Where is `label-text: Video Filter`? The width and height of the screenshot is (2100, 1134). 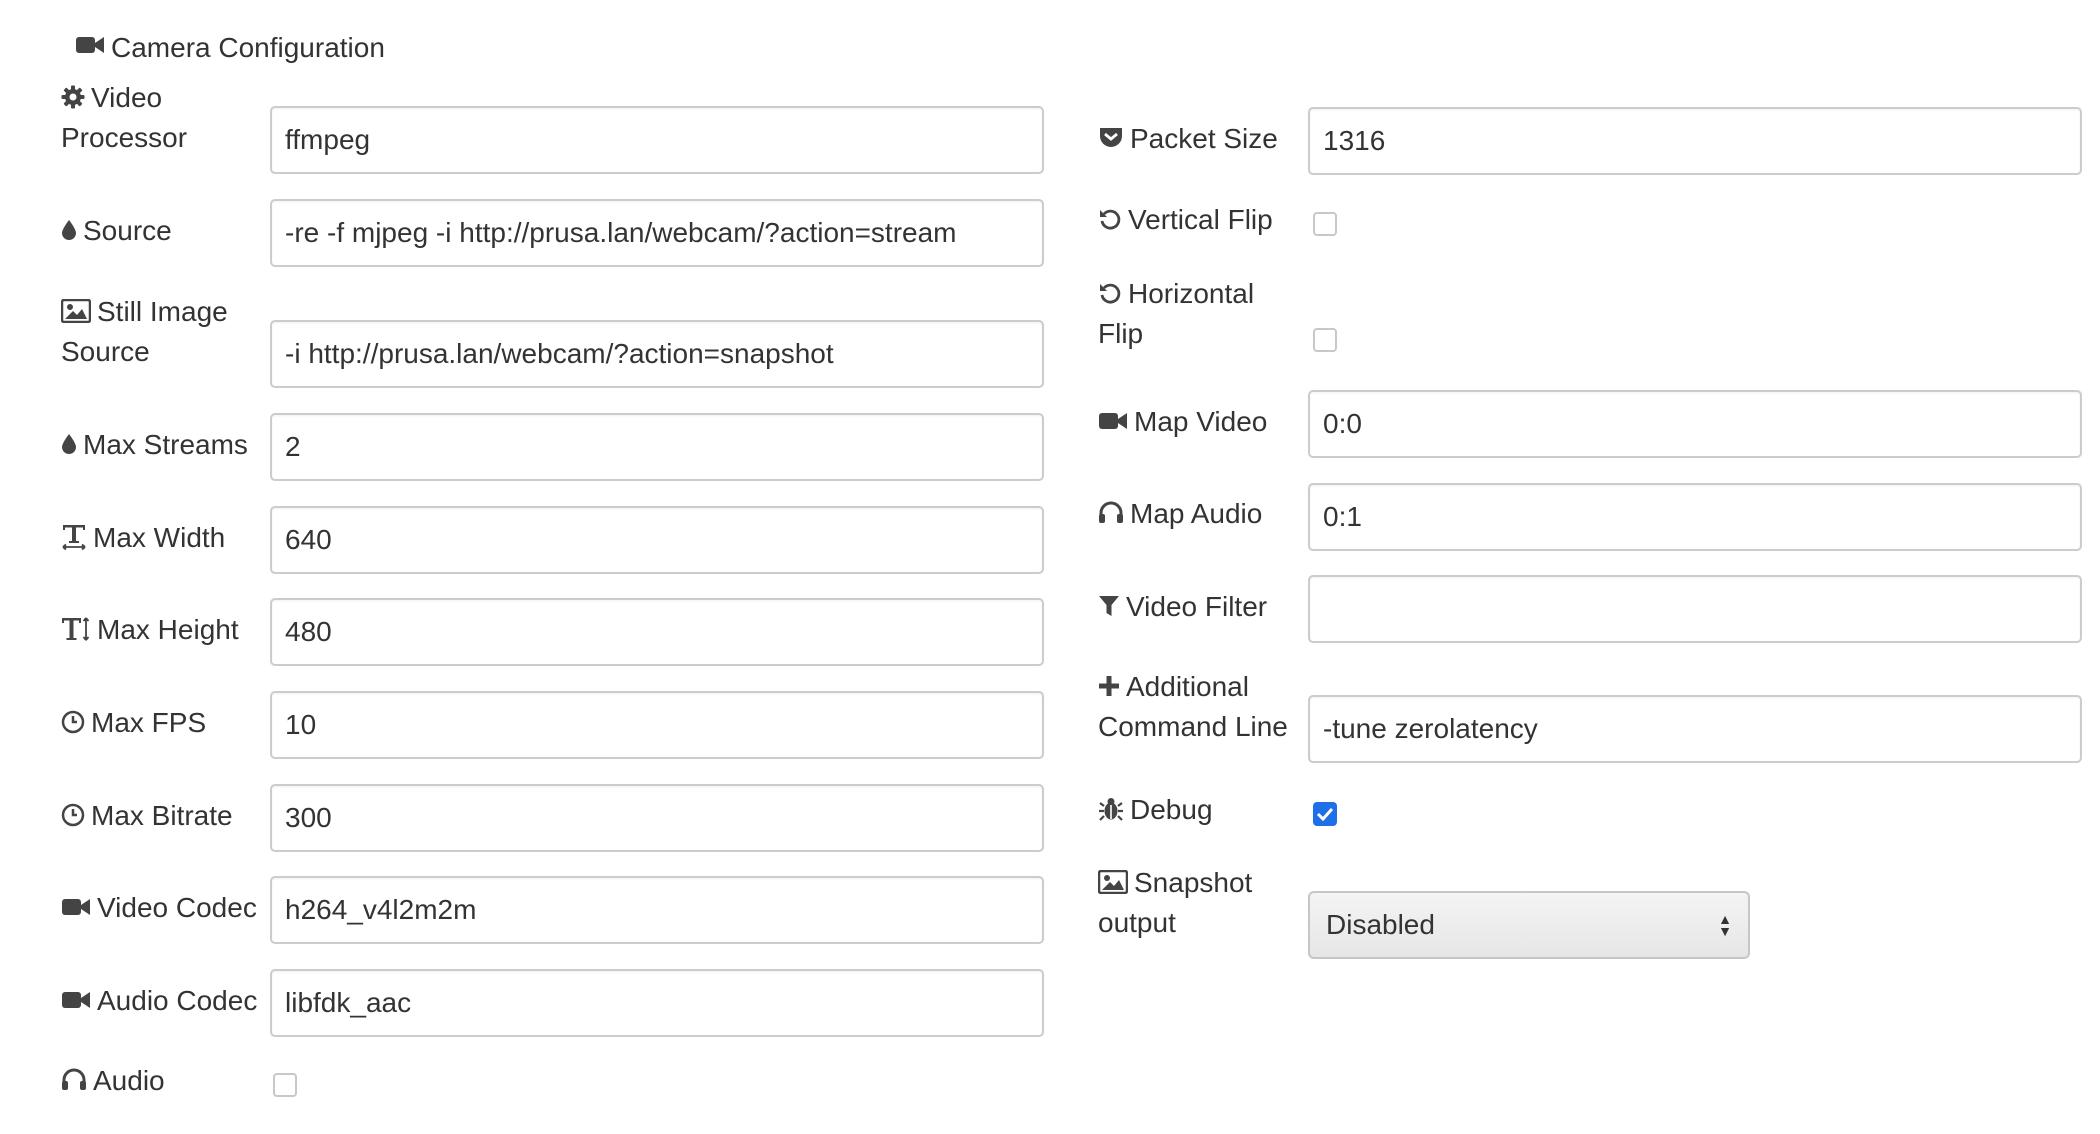
label-text: Video Filter is located at coordinates (1197, 606).